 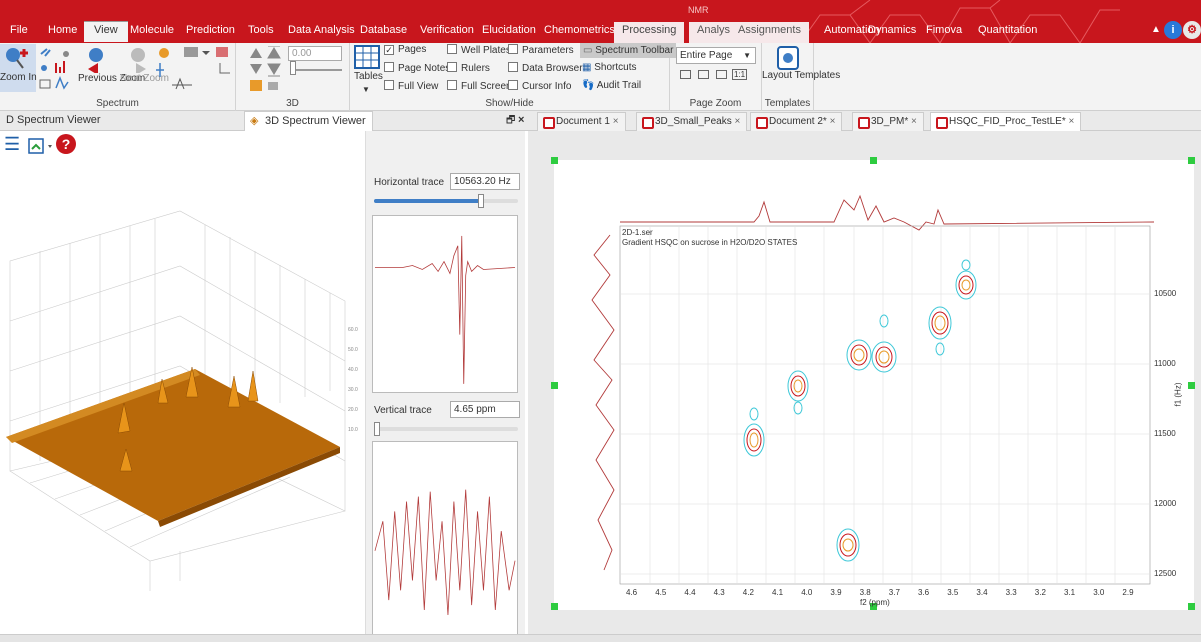 What do you see at coordinates (924, 592) in the screenshot?
I see `x-tick-label: 3.6` at bounding box center [924, 592].